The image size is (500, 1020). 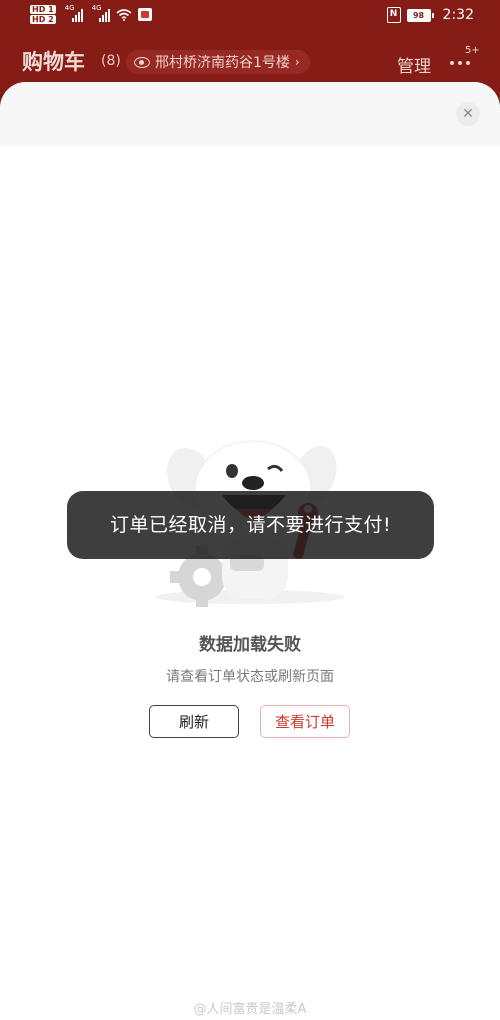 What do you see at coordinates (74, 13) in the screenshot?
I see `signal-icon: 4G` at bounding box center [74, 13].